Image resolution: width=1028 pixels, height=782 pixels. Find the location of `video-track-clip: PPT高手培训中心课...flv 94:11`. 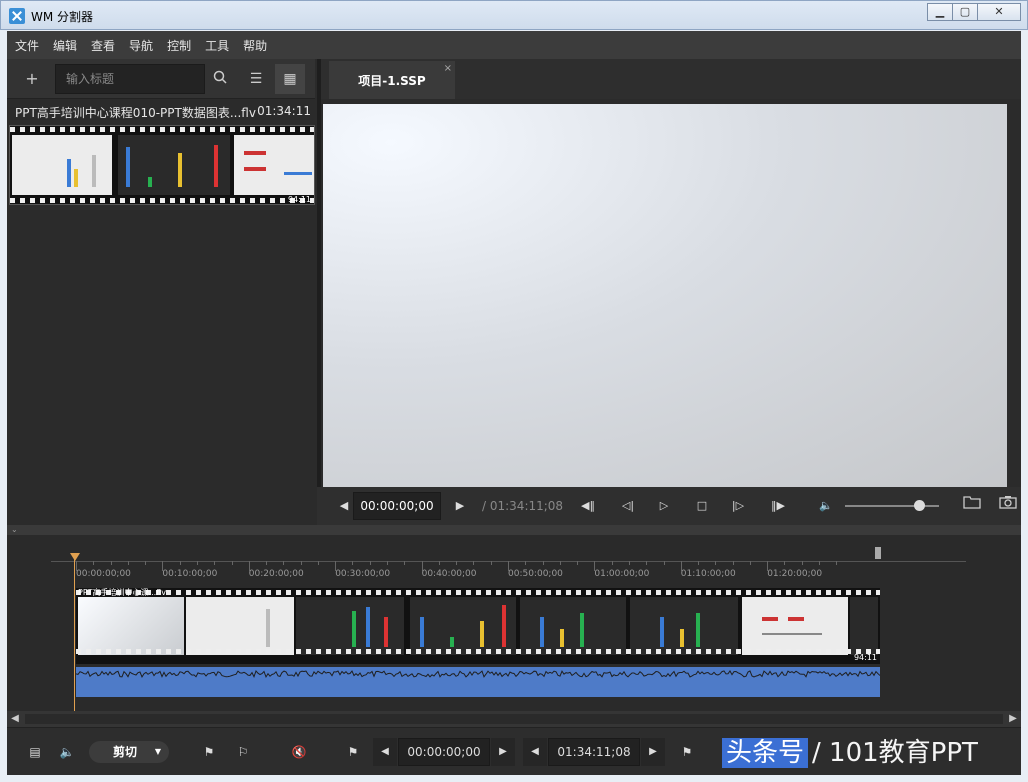

video-track-clip: PPT高手培训中心课...flv 94:11 is located at coordinates (478, 626).